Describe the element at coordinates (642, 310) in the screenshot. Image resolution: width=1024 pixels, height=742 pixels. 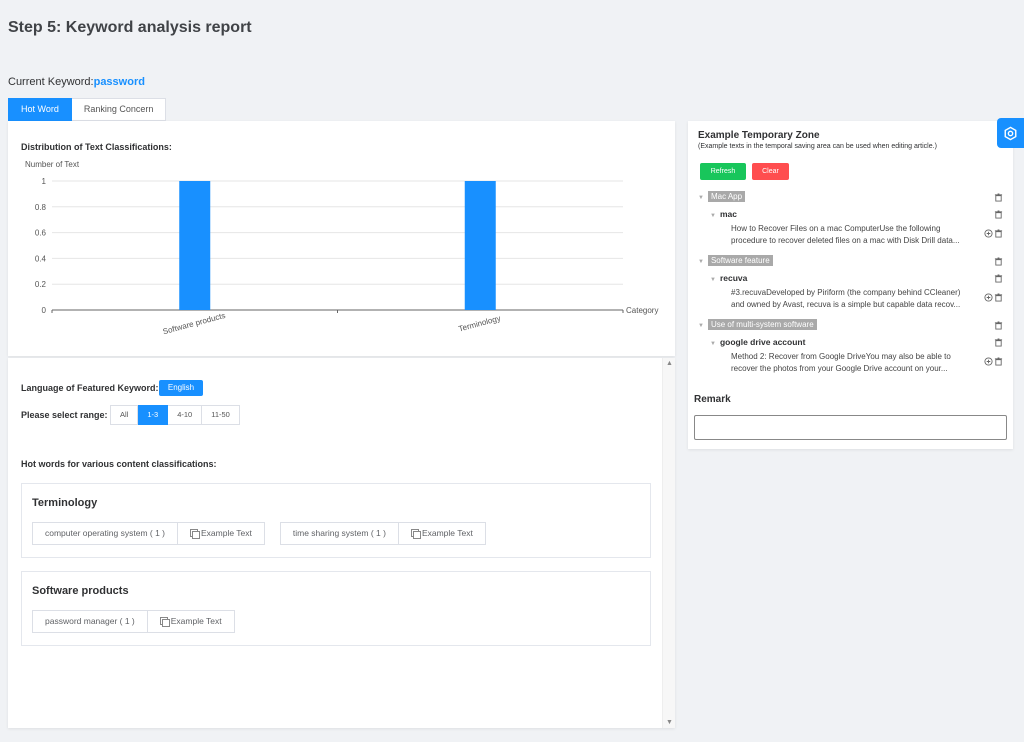
I see `x-axis-label: Category` at that location.